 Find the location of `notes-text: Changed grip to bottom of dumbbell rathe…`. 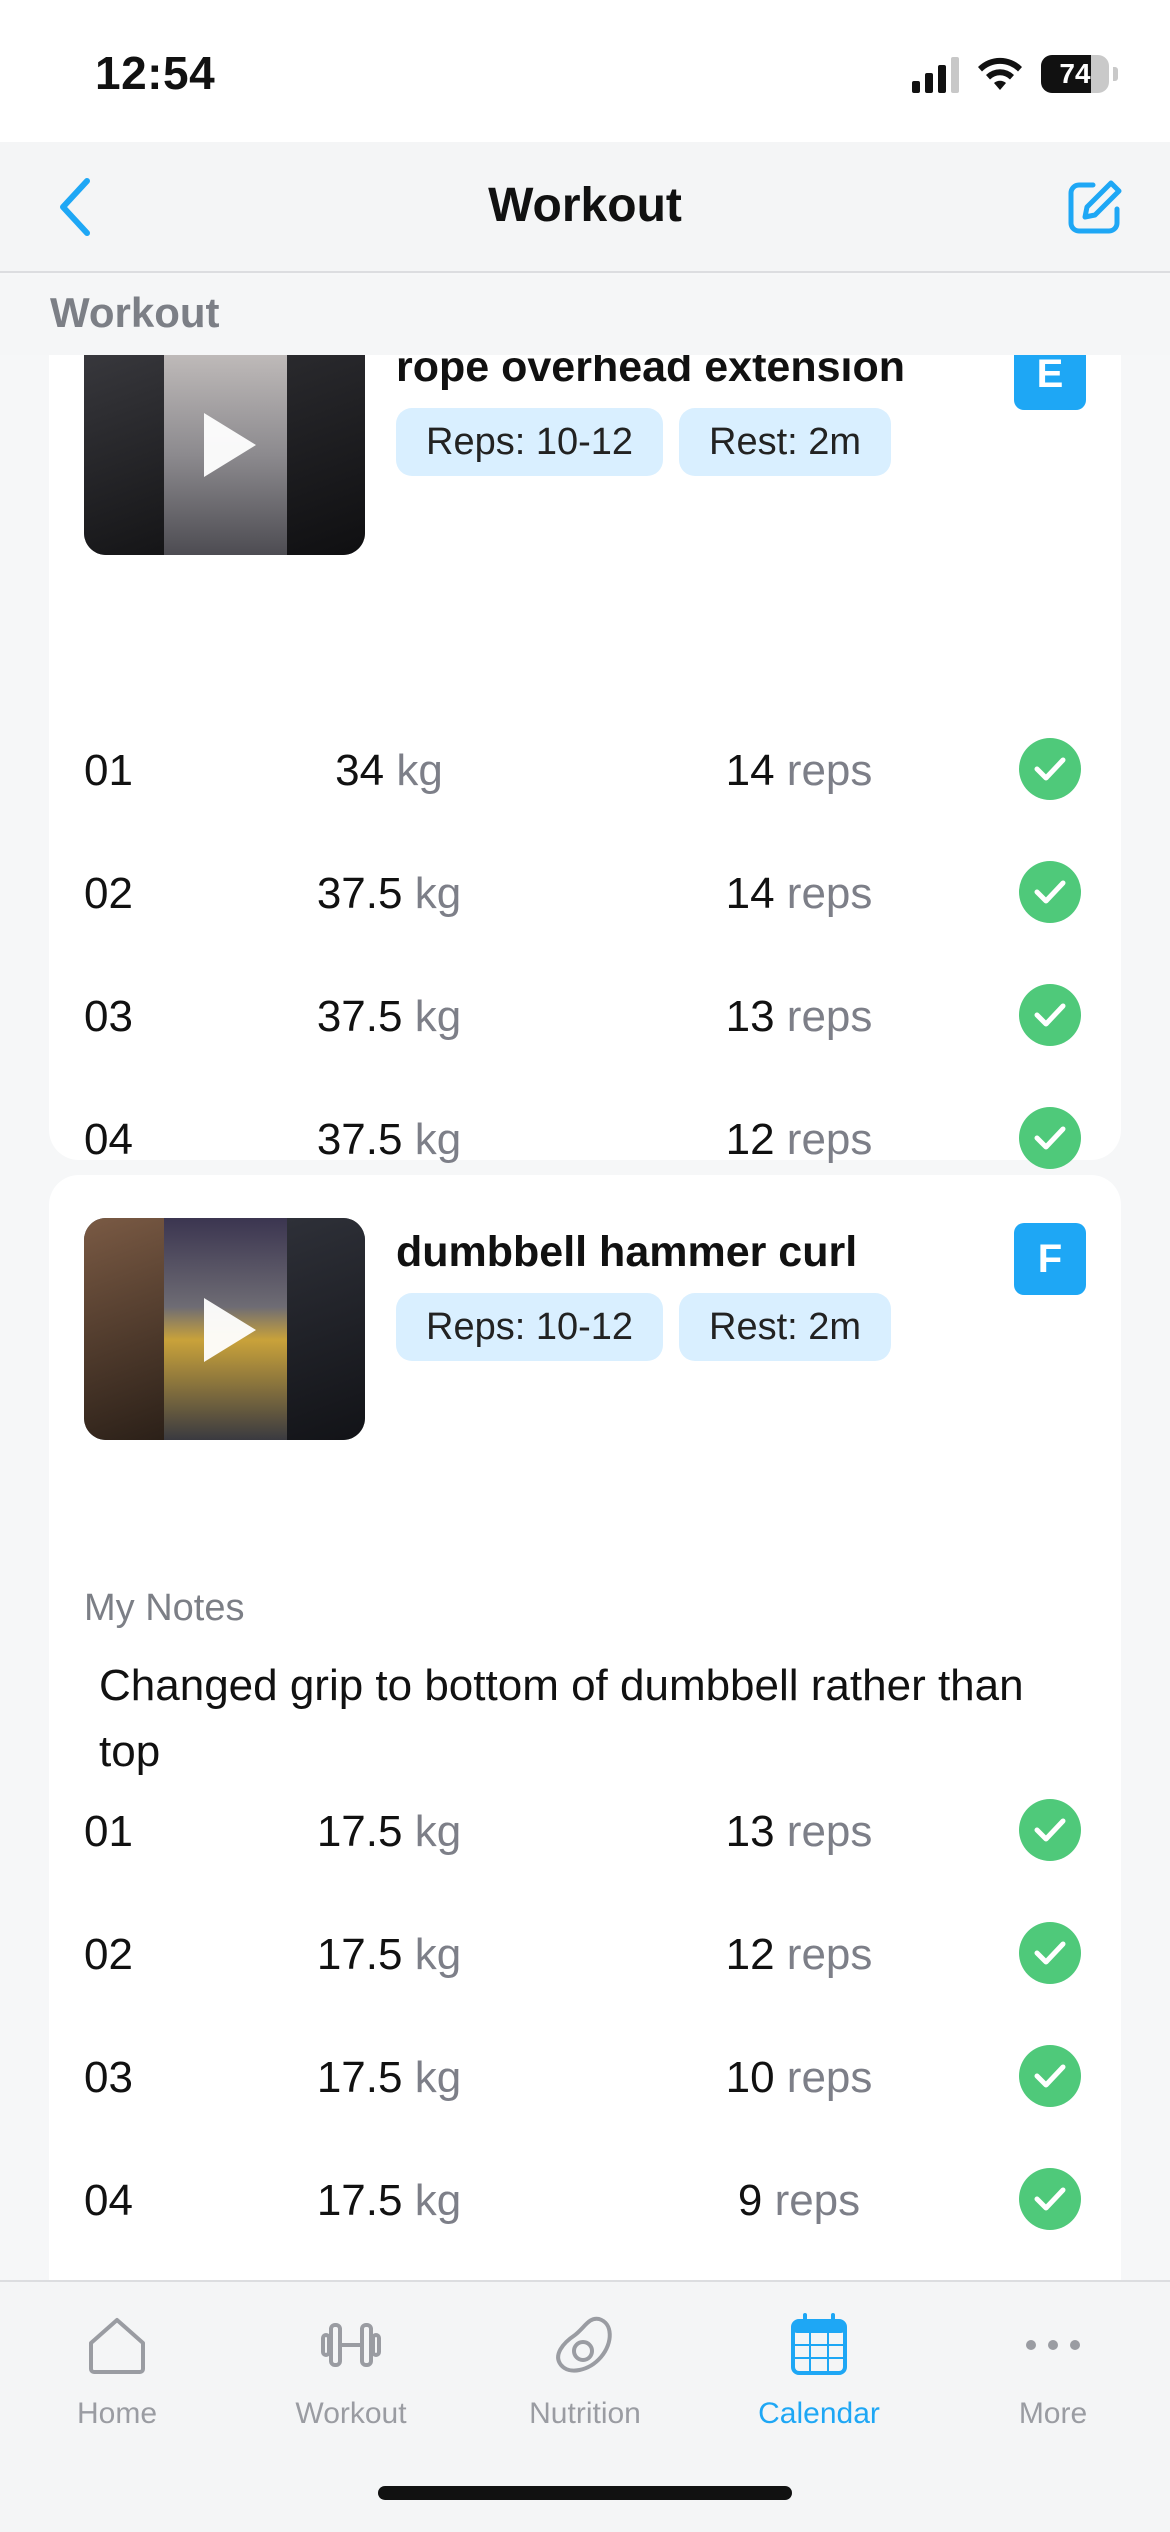

notes-text: Changed grip to bottom of dumbbell rathe… is located at coordinates (579, 1719).